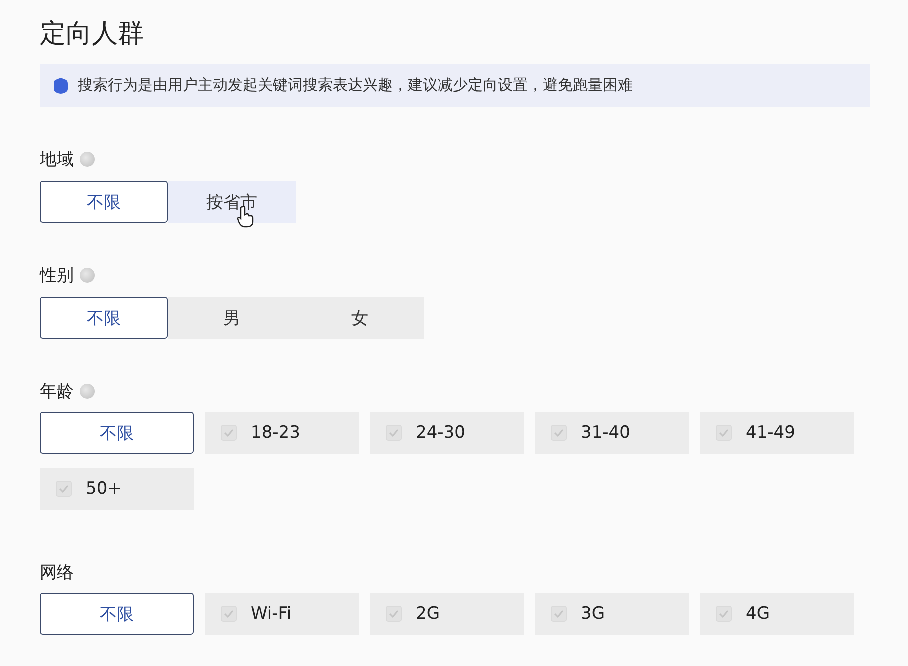  Describe the element at coordinates (232, 318) in the screenshot. I see `option-button: 男` at that location.